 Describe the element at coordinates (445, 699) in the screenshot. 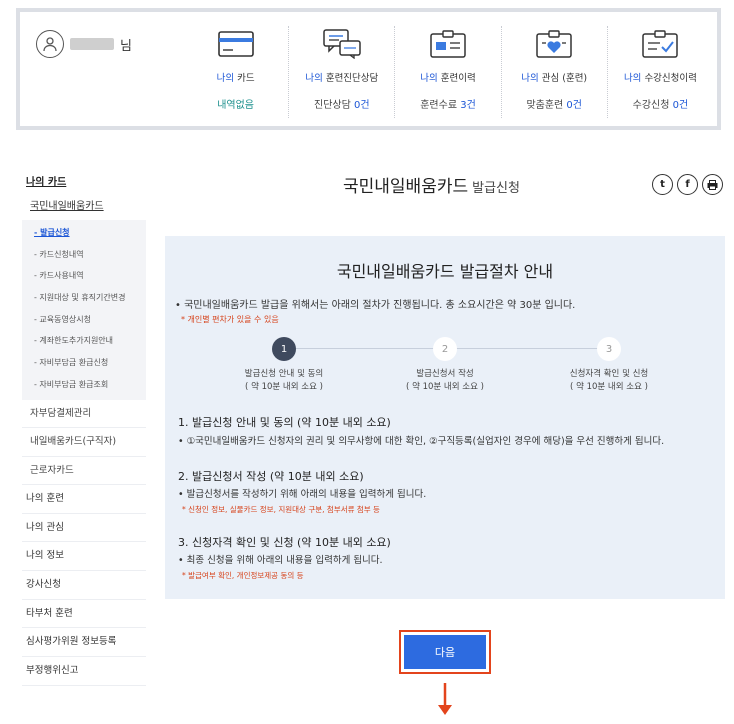

I see `arrow-down-icon` at that location.